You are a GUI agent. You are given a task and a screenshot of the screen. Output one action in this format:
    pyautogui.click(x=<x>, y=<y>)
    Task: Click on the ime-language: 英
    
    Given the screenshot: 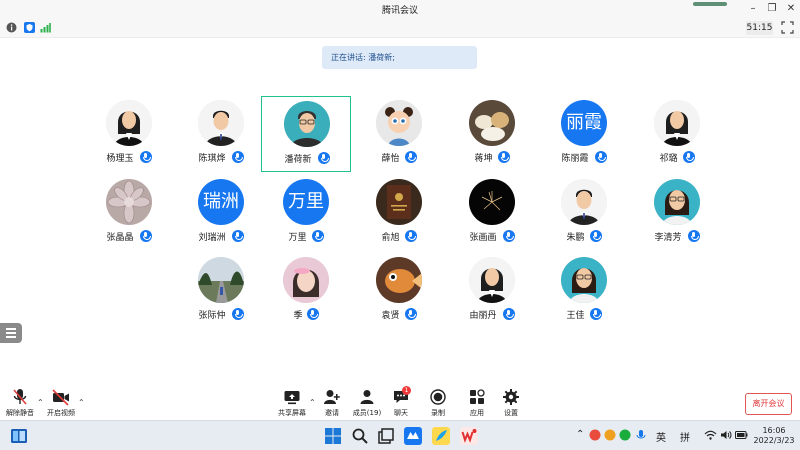 What is the action you would take?
    pyautogui.click(x=661, y=436)
    